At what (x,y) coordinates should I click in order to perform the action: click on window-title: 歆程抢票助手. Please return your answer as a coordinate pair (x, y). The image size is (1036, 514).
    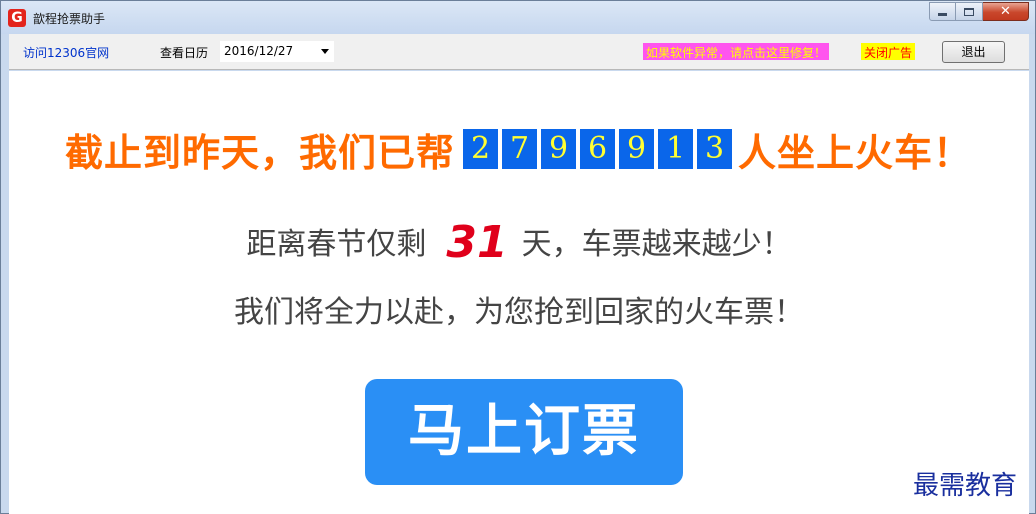
    Looking at the image, I should click on (69, 19).